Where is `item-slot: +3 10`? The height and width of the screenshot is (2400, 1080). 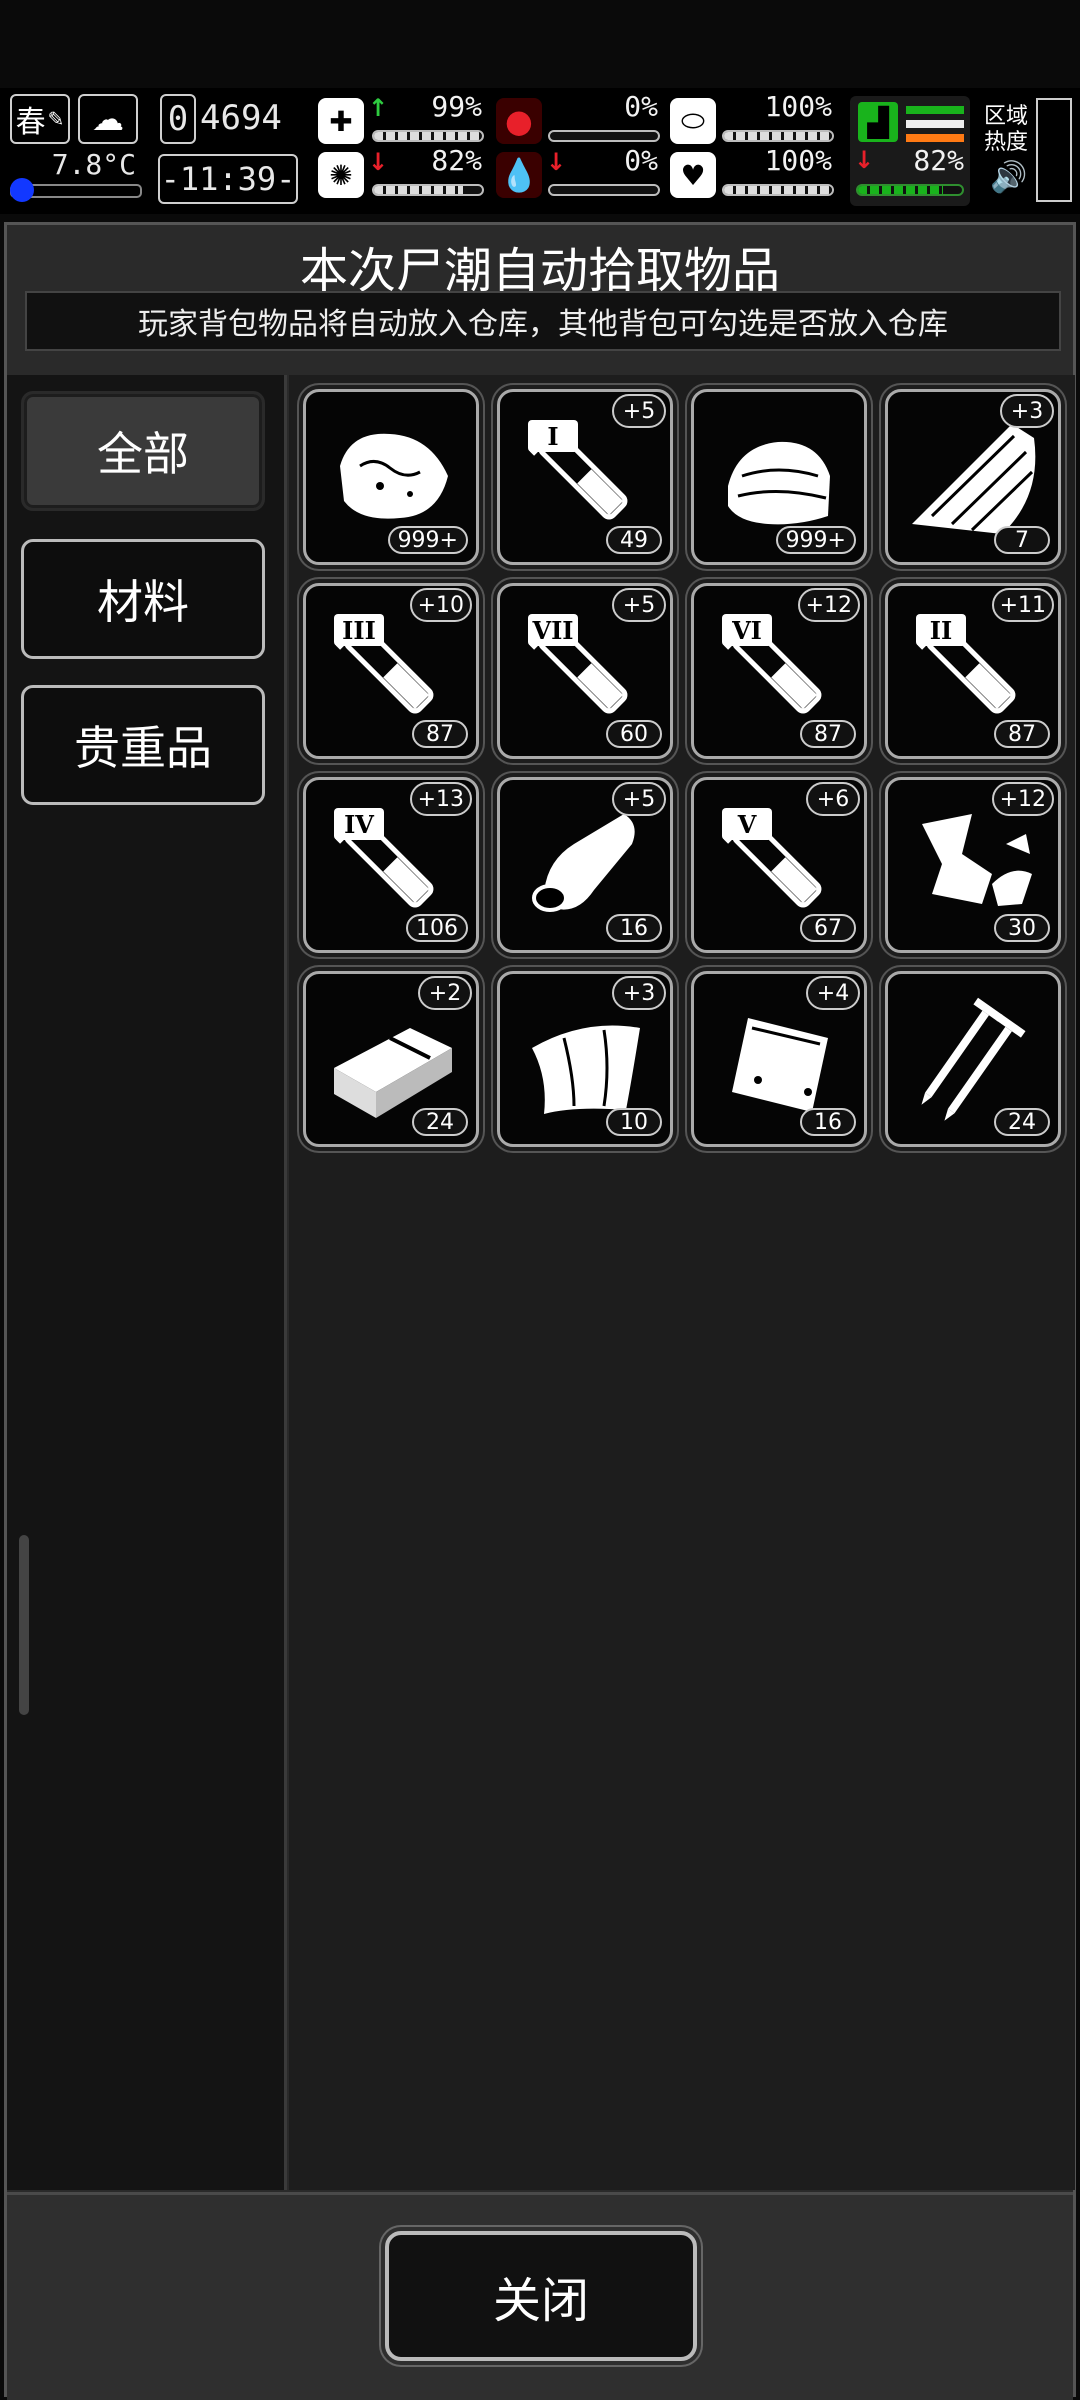 item-slot: +3 10 is located at coordinates (585, 1059).